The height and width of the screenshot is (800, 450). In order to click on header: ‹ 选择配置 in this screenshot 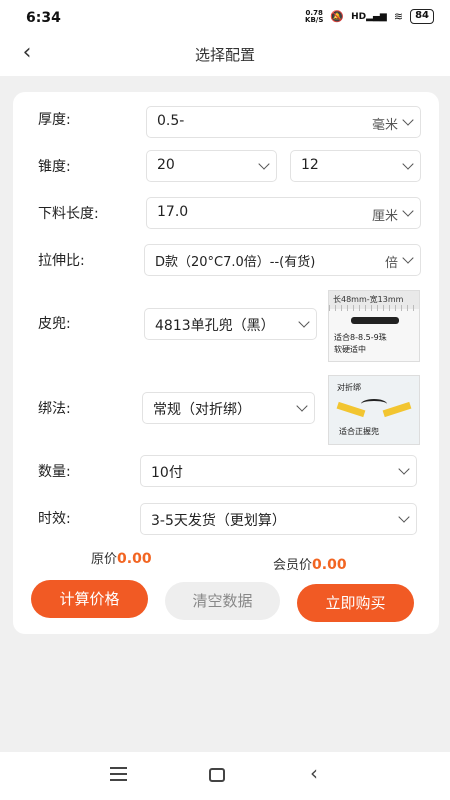, I will do `click(225, 55)`.